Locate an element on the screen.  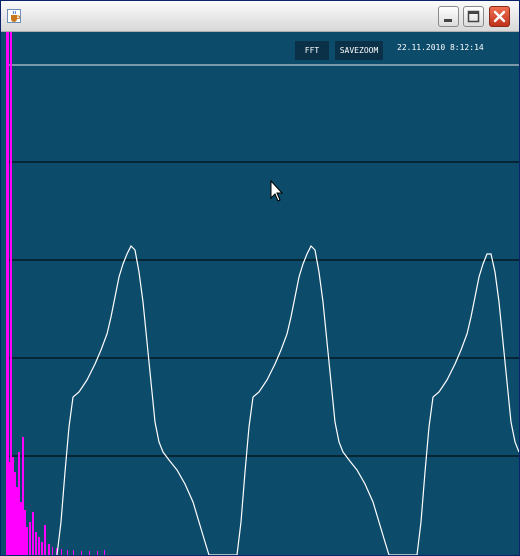
savezoom-button: SAVEZOOM is located at coordinates (359, 50).